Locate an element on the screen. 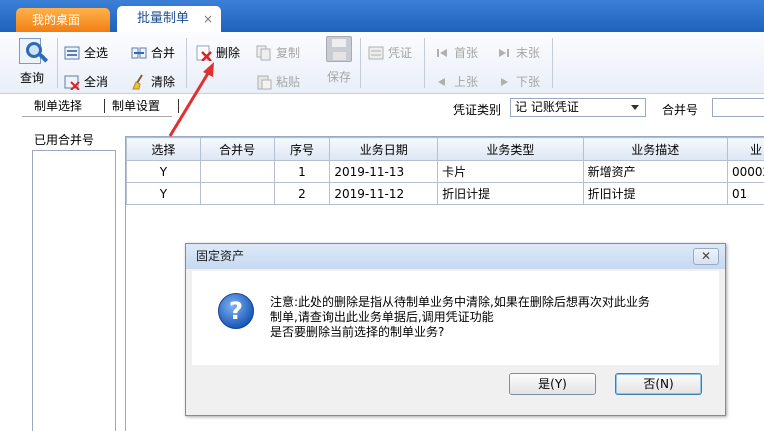 This screenshot has width=764, height=431. last-label: 末张 is located at coordinates (528, 53).